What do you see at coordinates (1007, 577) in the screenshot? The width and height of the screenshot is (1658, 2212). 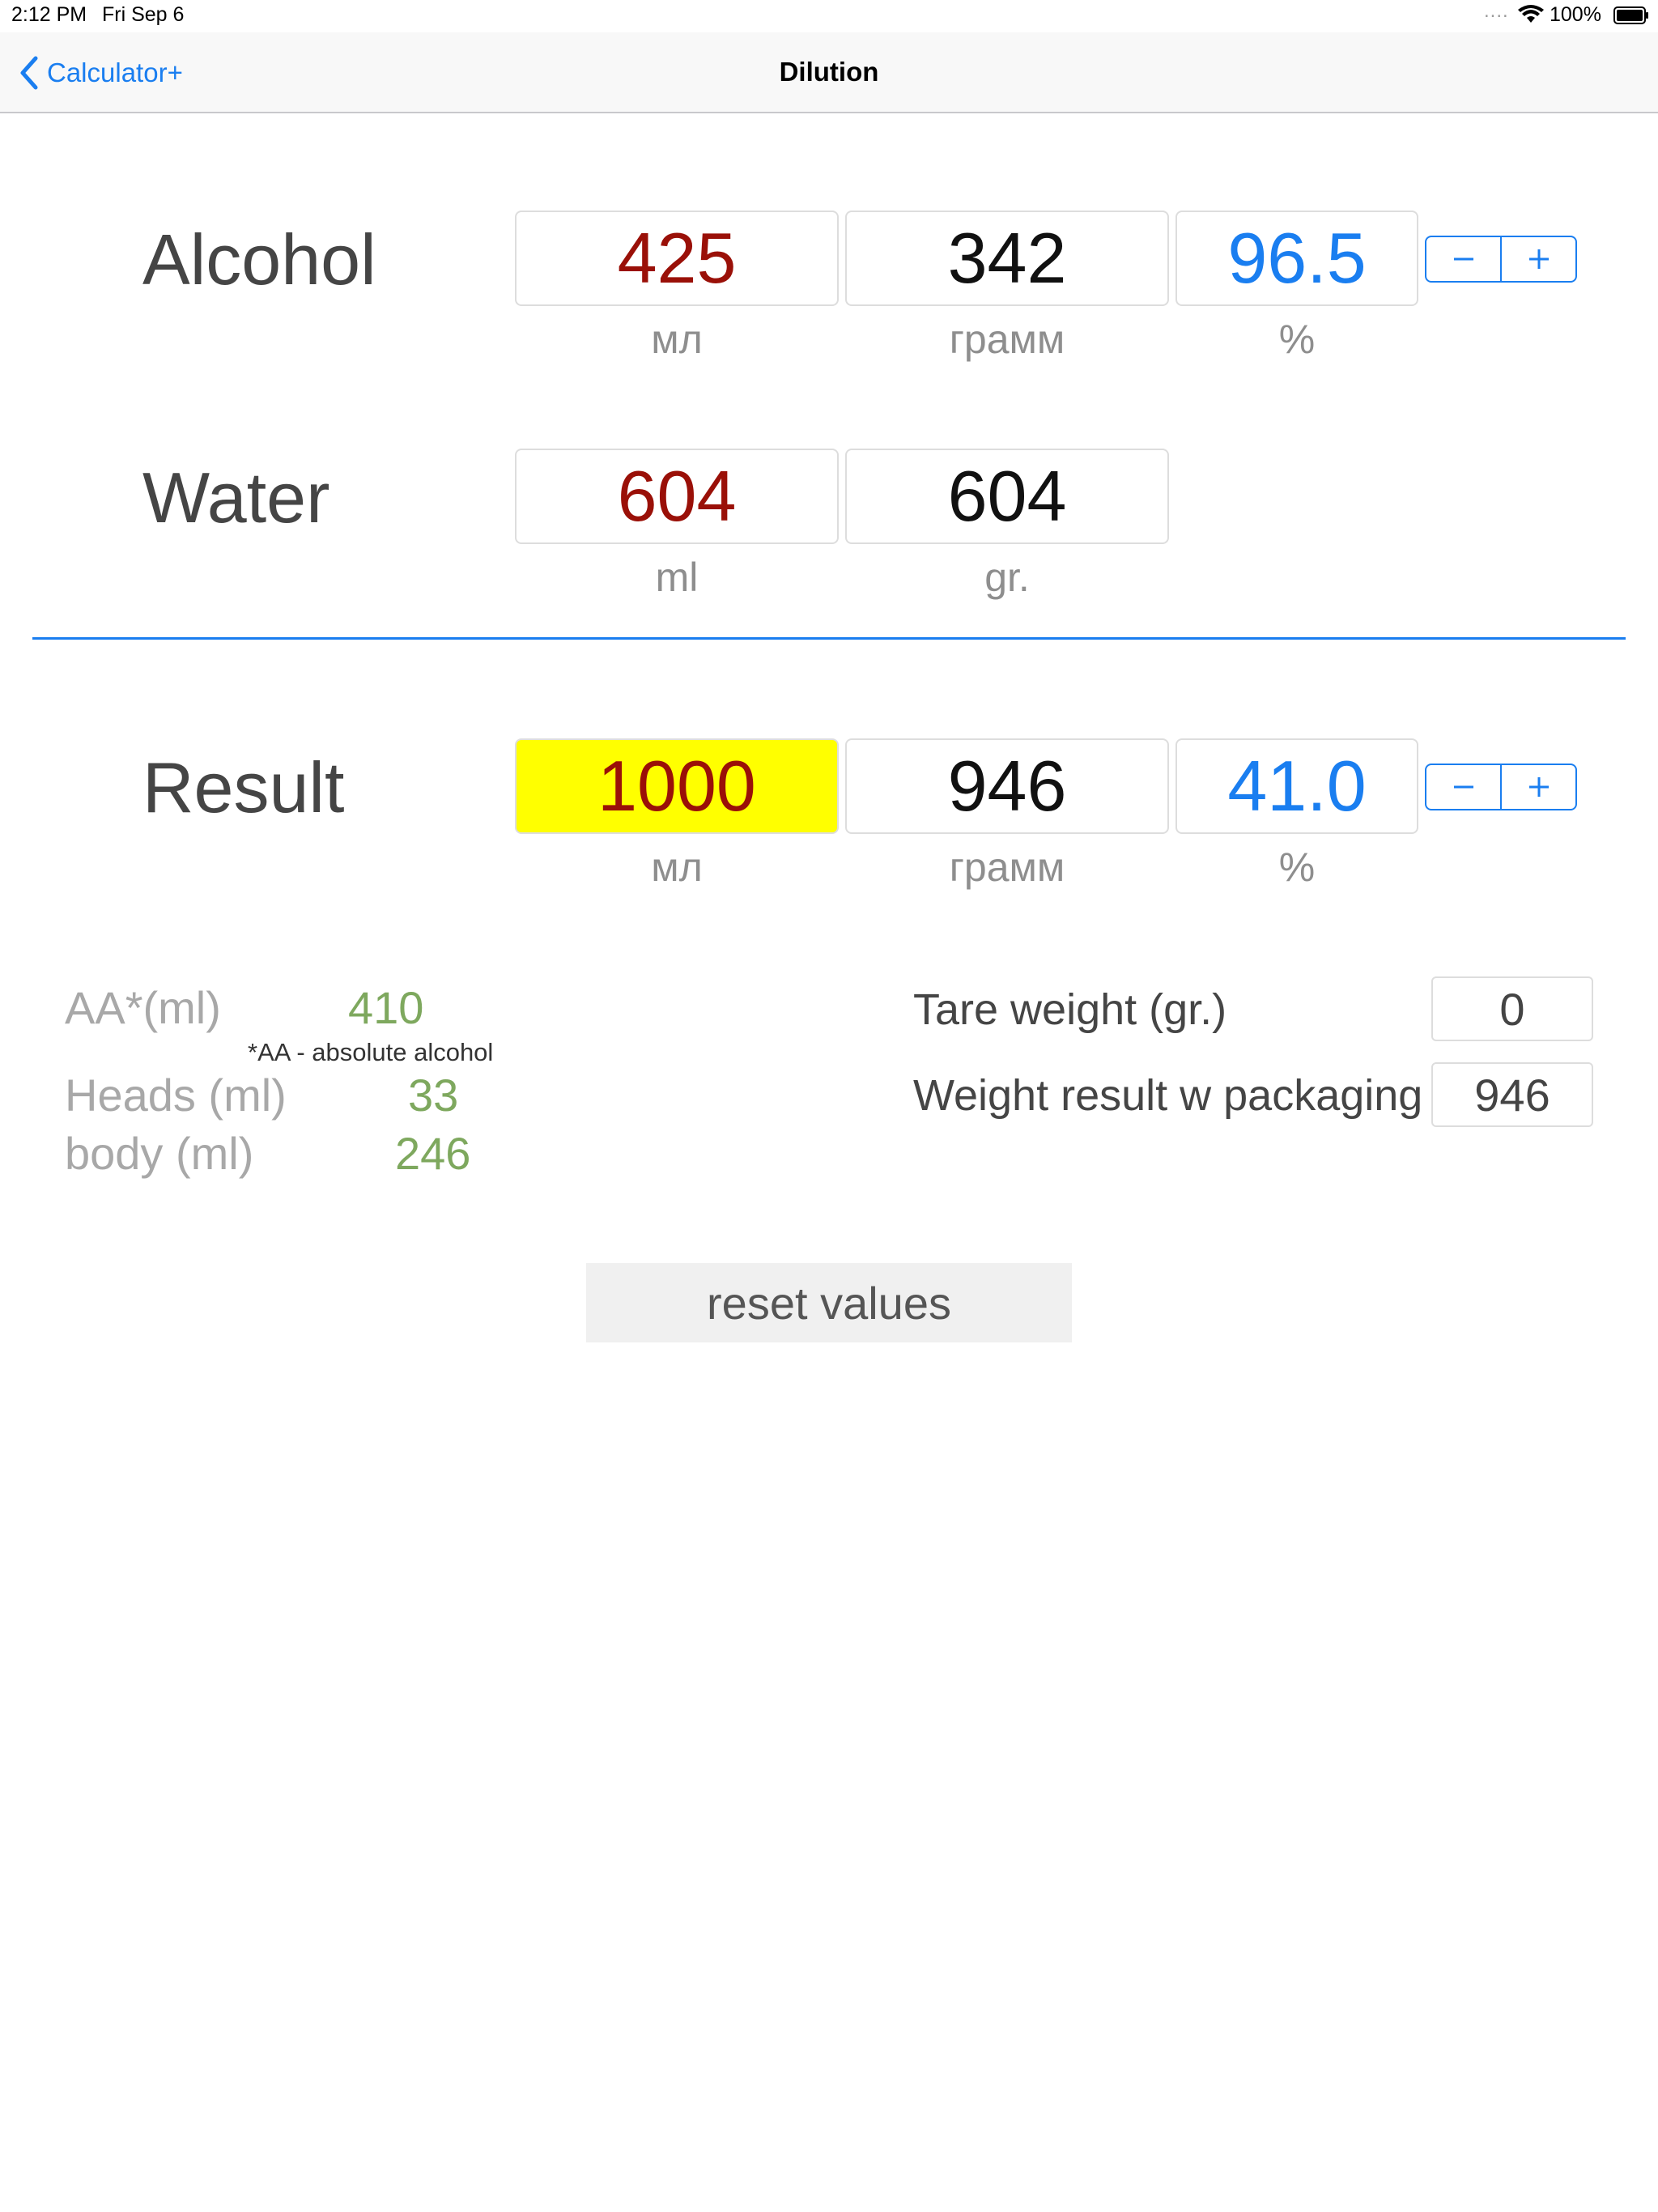 I see `water-gram-unit: gr.` at bounding box center [1007, 577].